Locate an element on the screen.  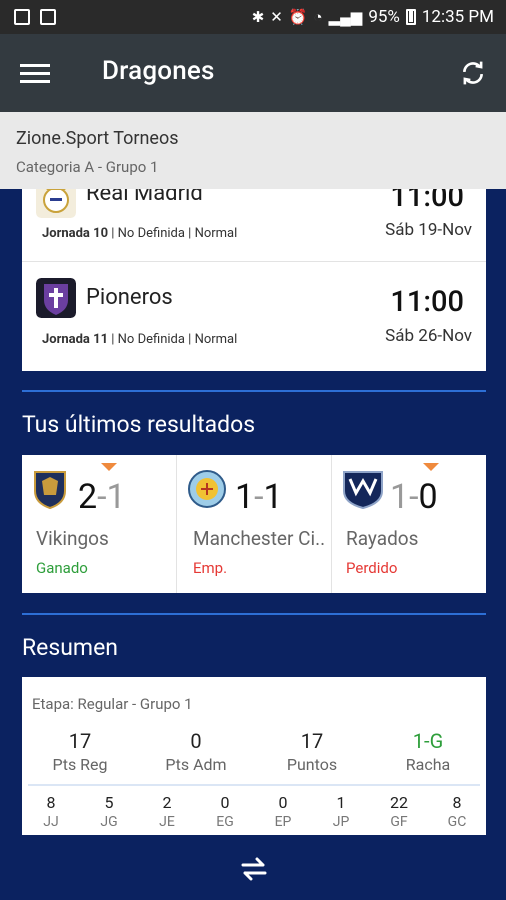
stat-pts-adm: 0 Pts Adm is located at coordinates (196, 751).